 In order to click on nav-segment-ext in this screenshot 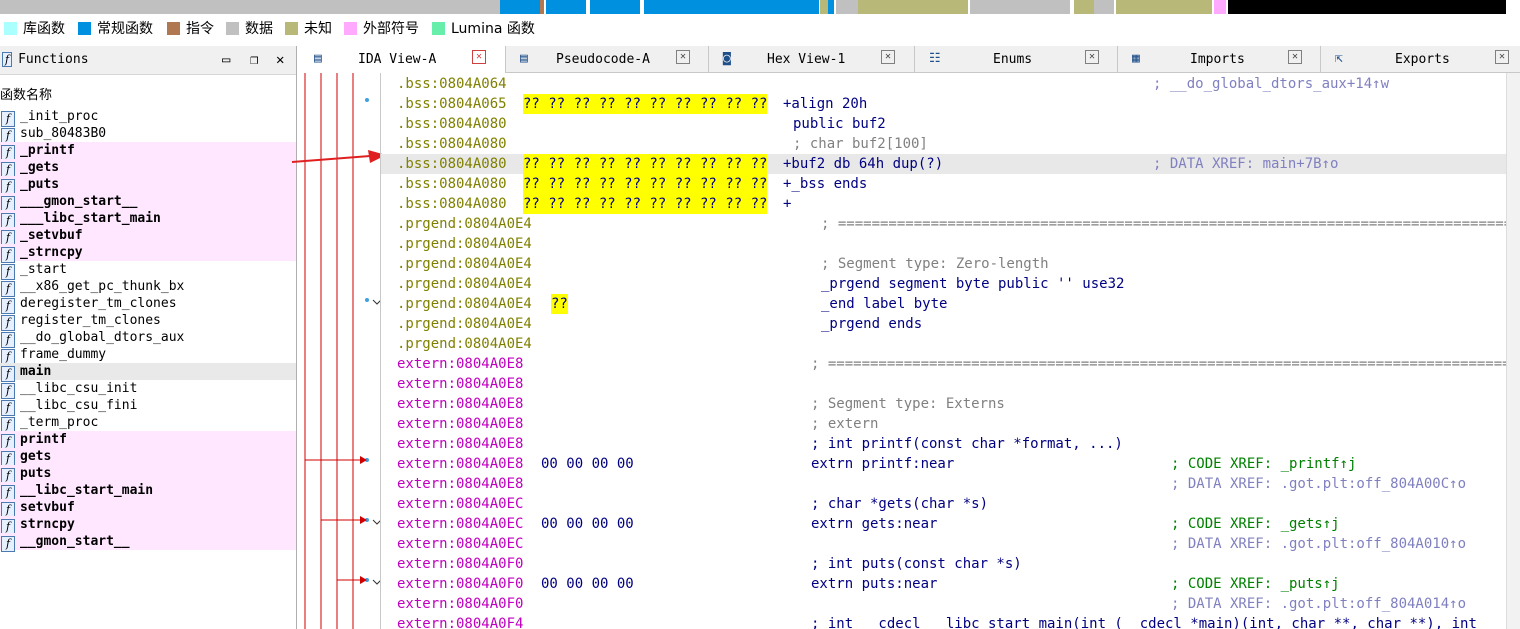, I will do `click(1220, 7)`.